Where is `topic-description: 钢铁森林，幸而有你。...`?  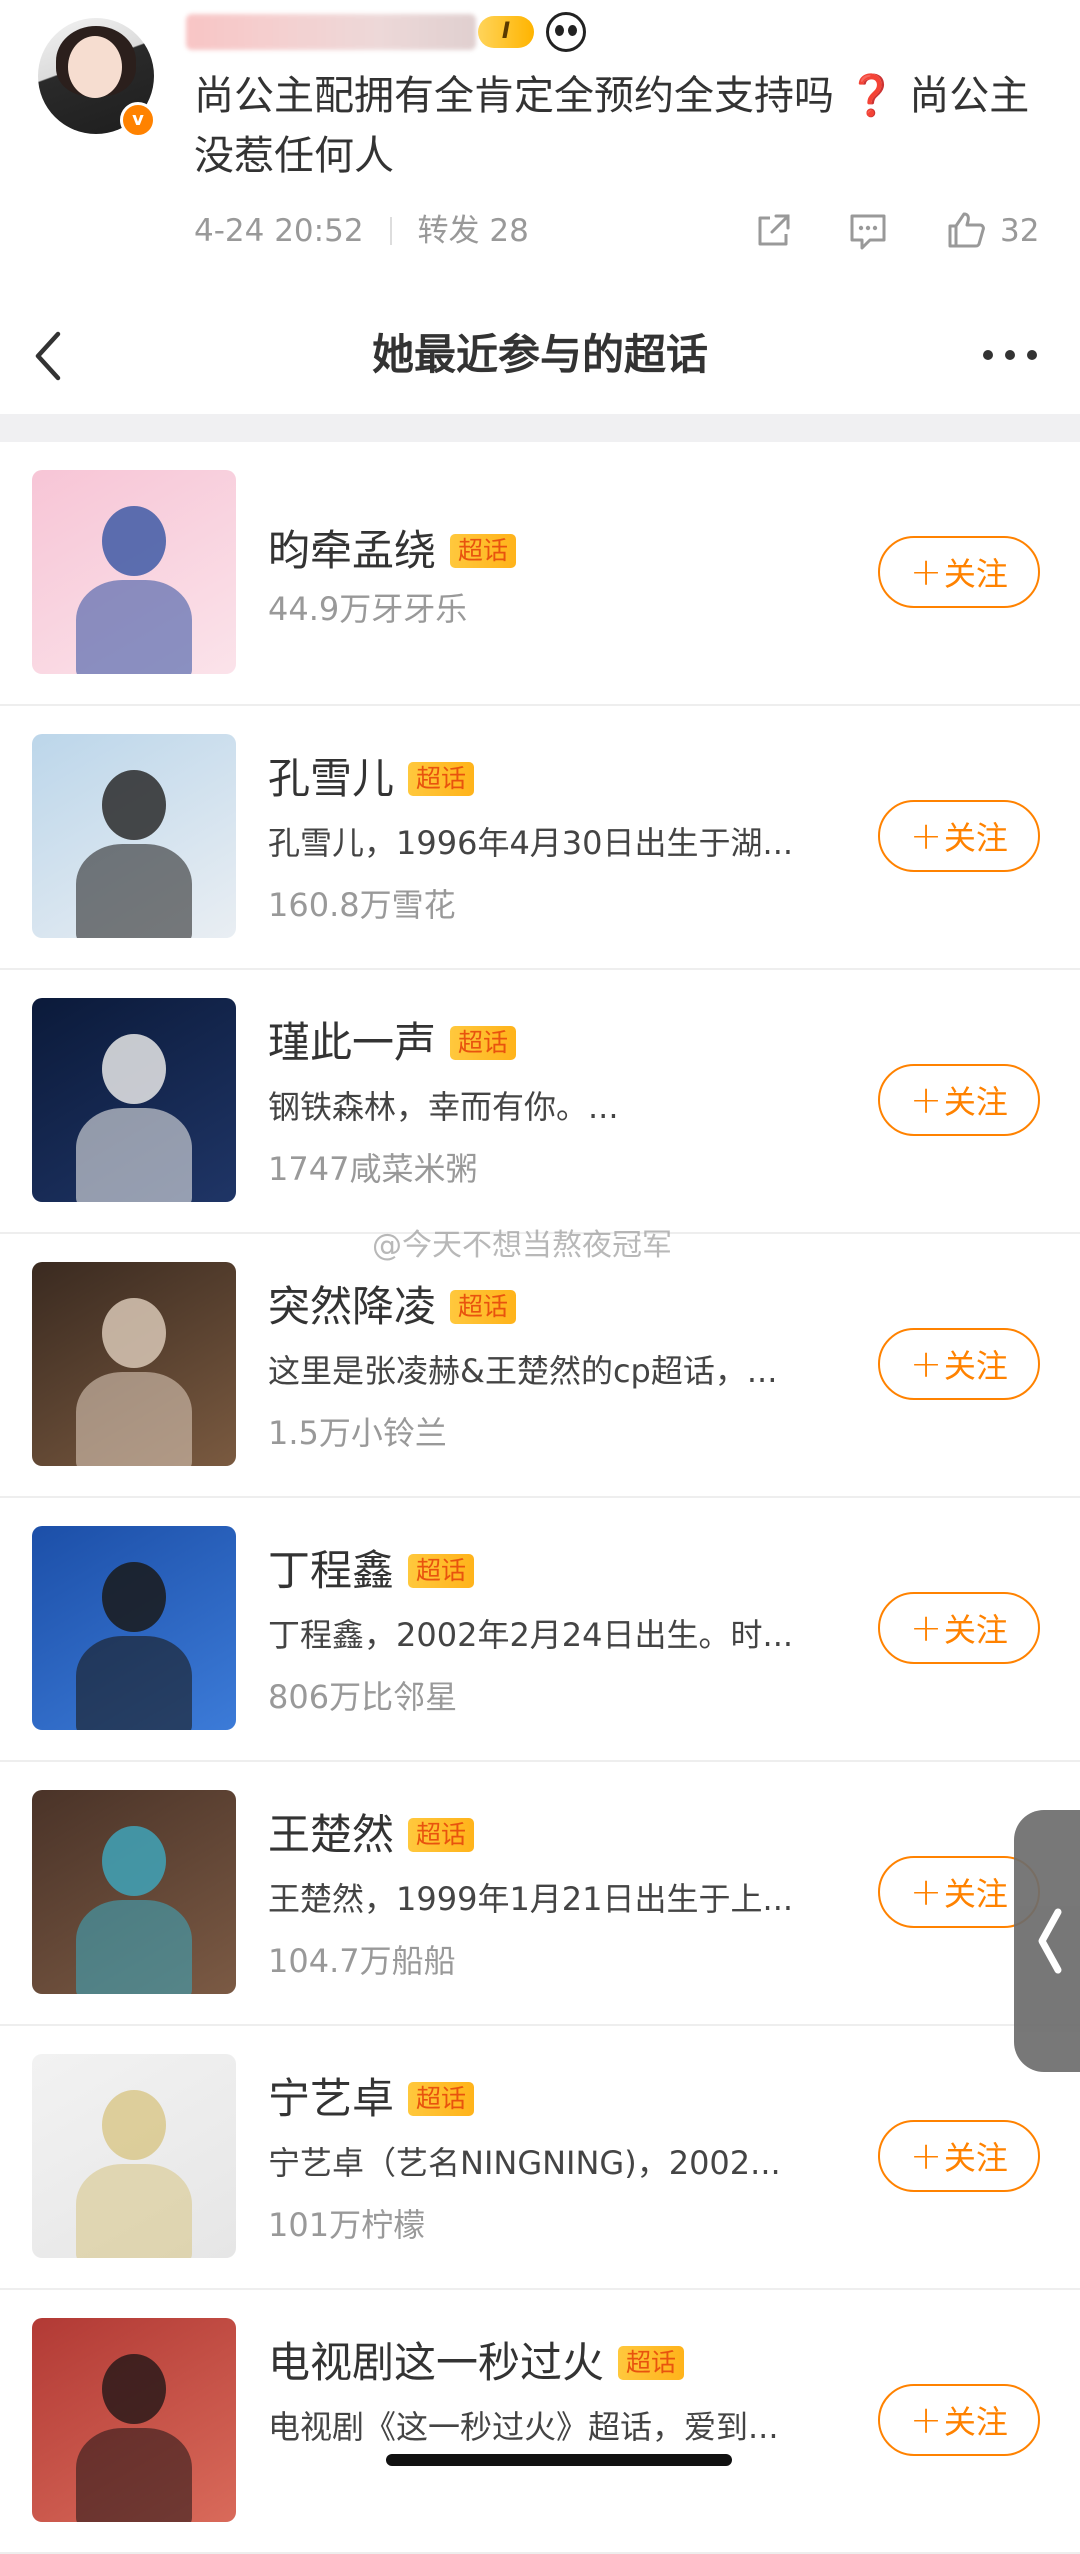 topic-description: 钢铁森林，幸而有你。... is located at coordinates (443, 1107).